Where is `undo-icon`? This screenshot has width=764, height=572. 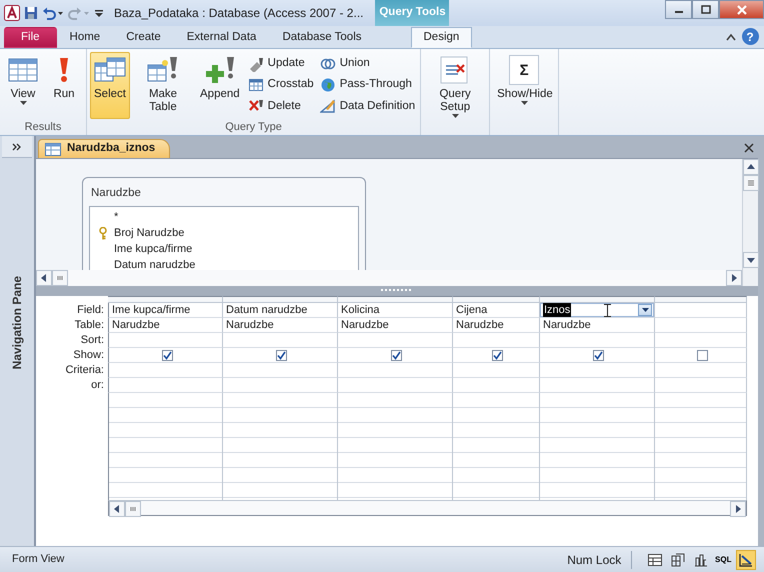 undo-icon is located at coordinates (53, 13).